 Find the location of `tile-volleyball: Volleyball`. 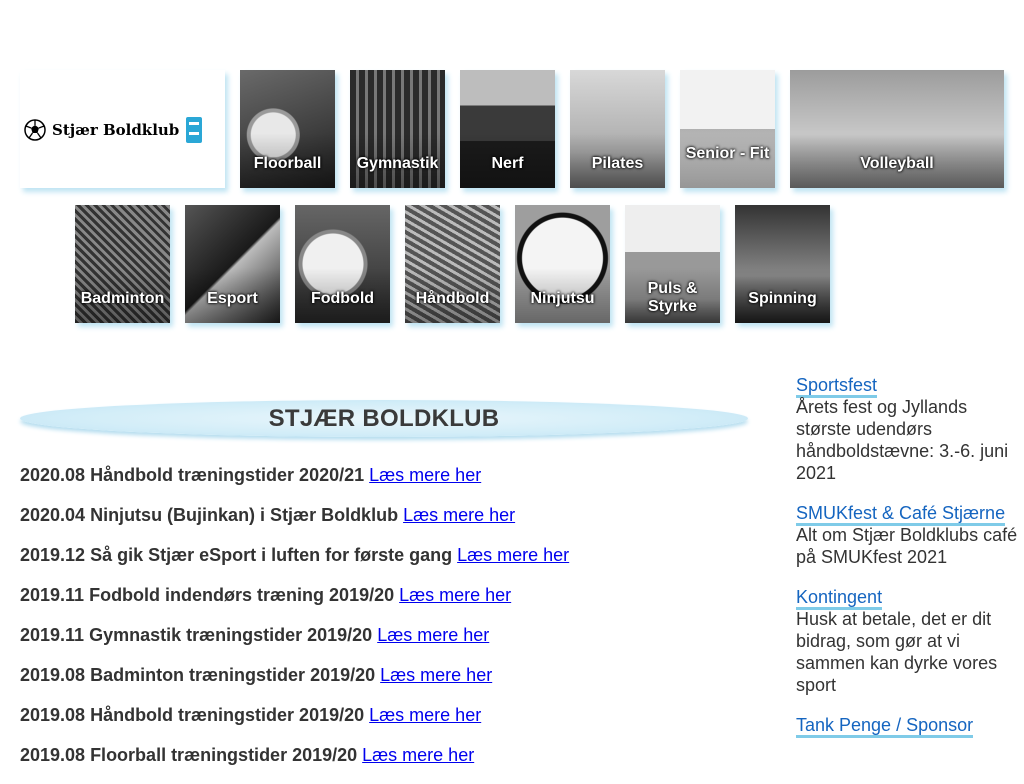

tile-volleyball: Volleyball is located at coordinates (897, 129).